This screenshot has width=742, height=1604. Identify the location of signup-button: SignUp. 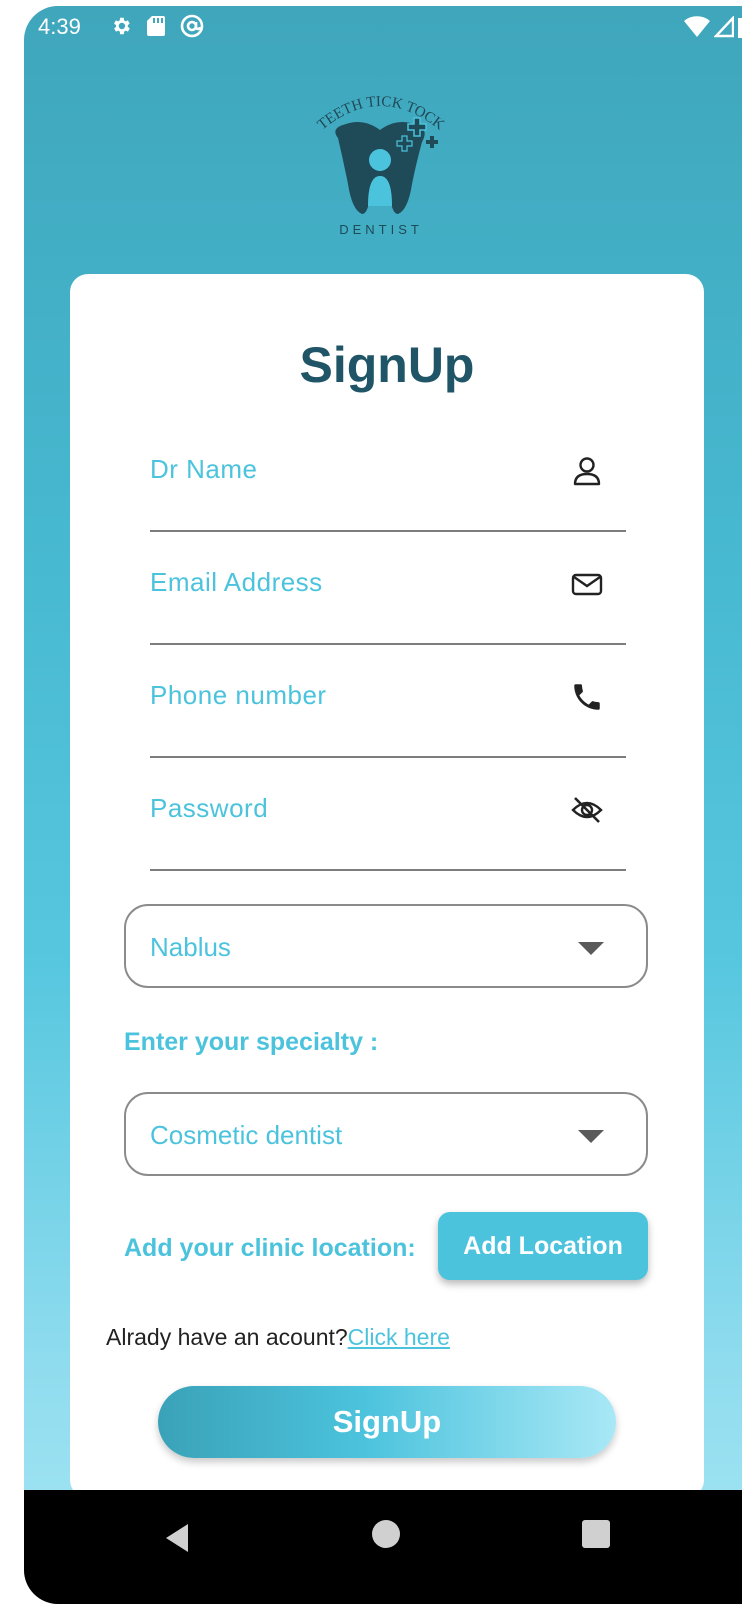
(387, 1422).